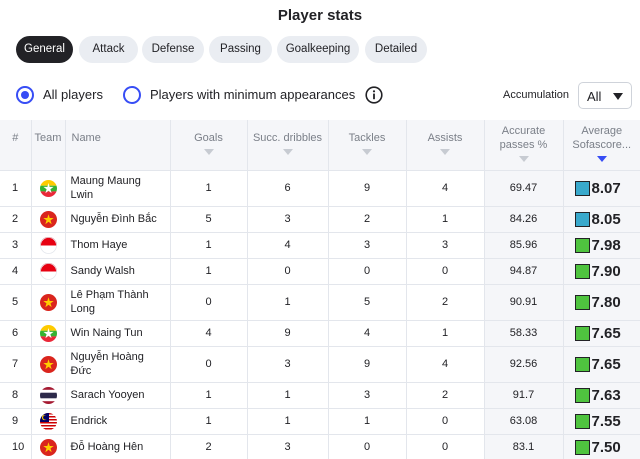  I want to click on min-appearances-label: Players with minimum appearances, so click(252, 94).